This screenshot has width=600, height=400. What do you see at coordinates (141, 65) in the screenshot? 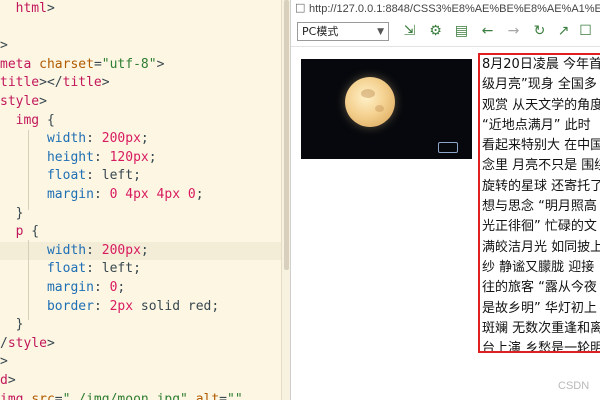
I see `code-line: meta charset="utf-8">` at bounding box center [141, 65].